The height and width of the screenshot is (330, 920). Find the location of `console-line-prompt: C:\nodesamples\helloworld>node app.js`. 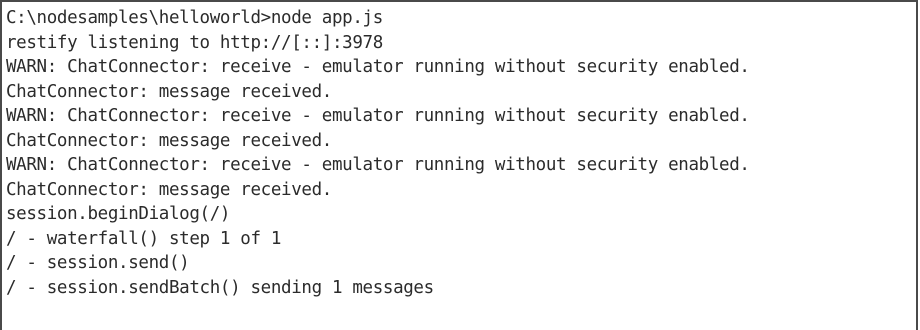

console-line-prompt: C:\nodesamples\helloworld>node app.js is located at coordinates (194, 18).